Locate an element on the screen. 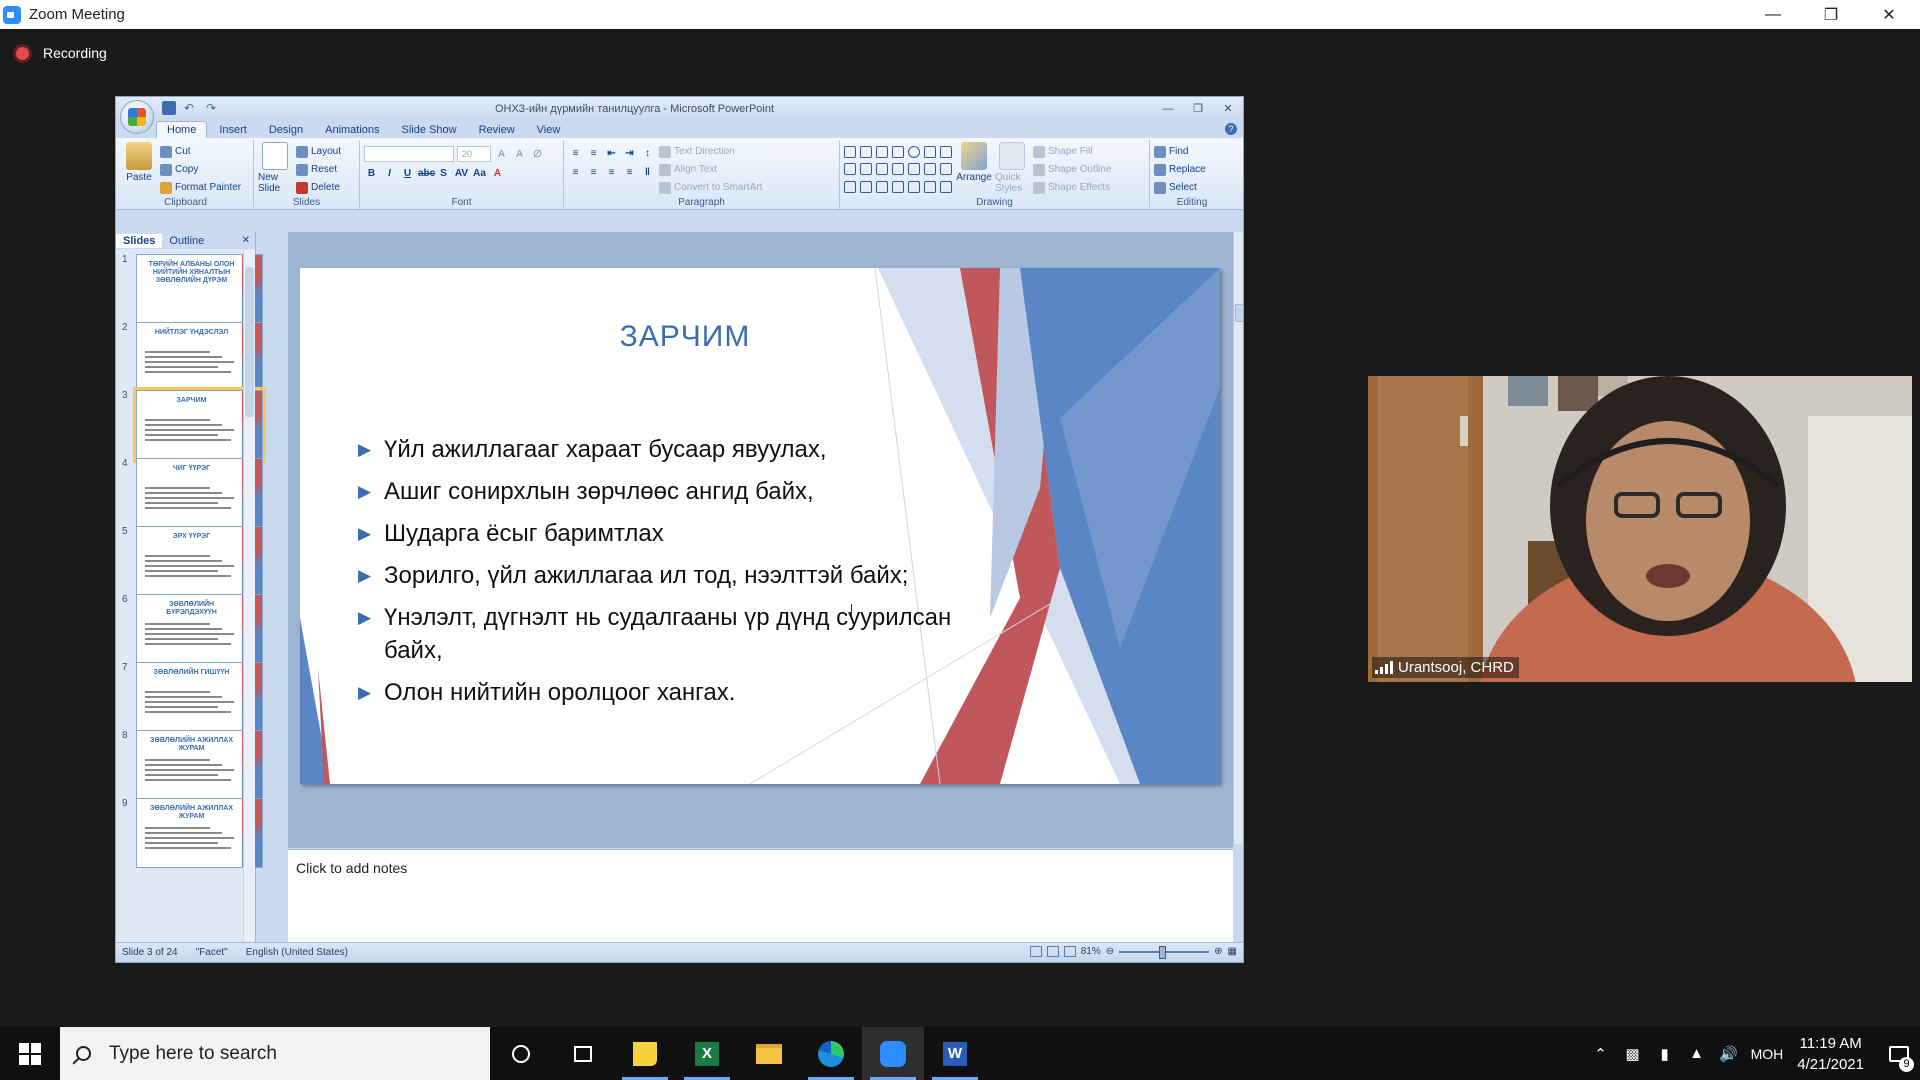 The height and width of the screenshot is (1080, 1920). find-button: Find is located at coordinates (1180, 151).